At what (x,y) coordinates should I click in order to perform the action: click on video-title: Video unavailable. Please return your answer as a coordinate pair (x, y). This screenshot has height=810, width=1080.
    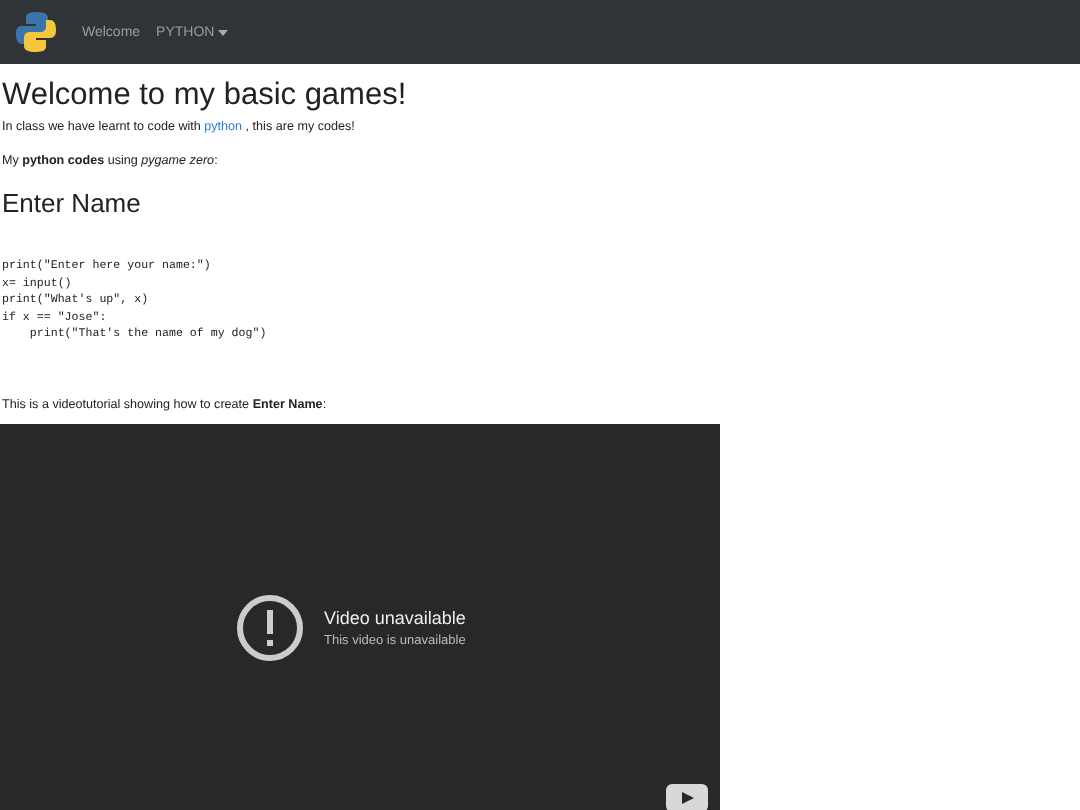
    Looking at the image, I should click on (395, 617).